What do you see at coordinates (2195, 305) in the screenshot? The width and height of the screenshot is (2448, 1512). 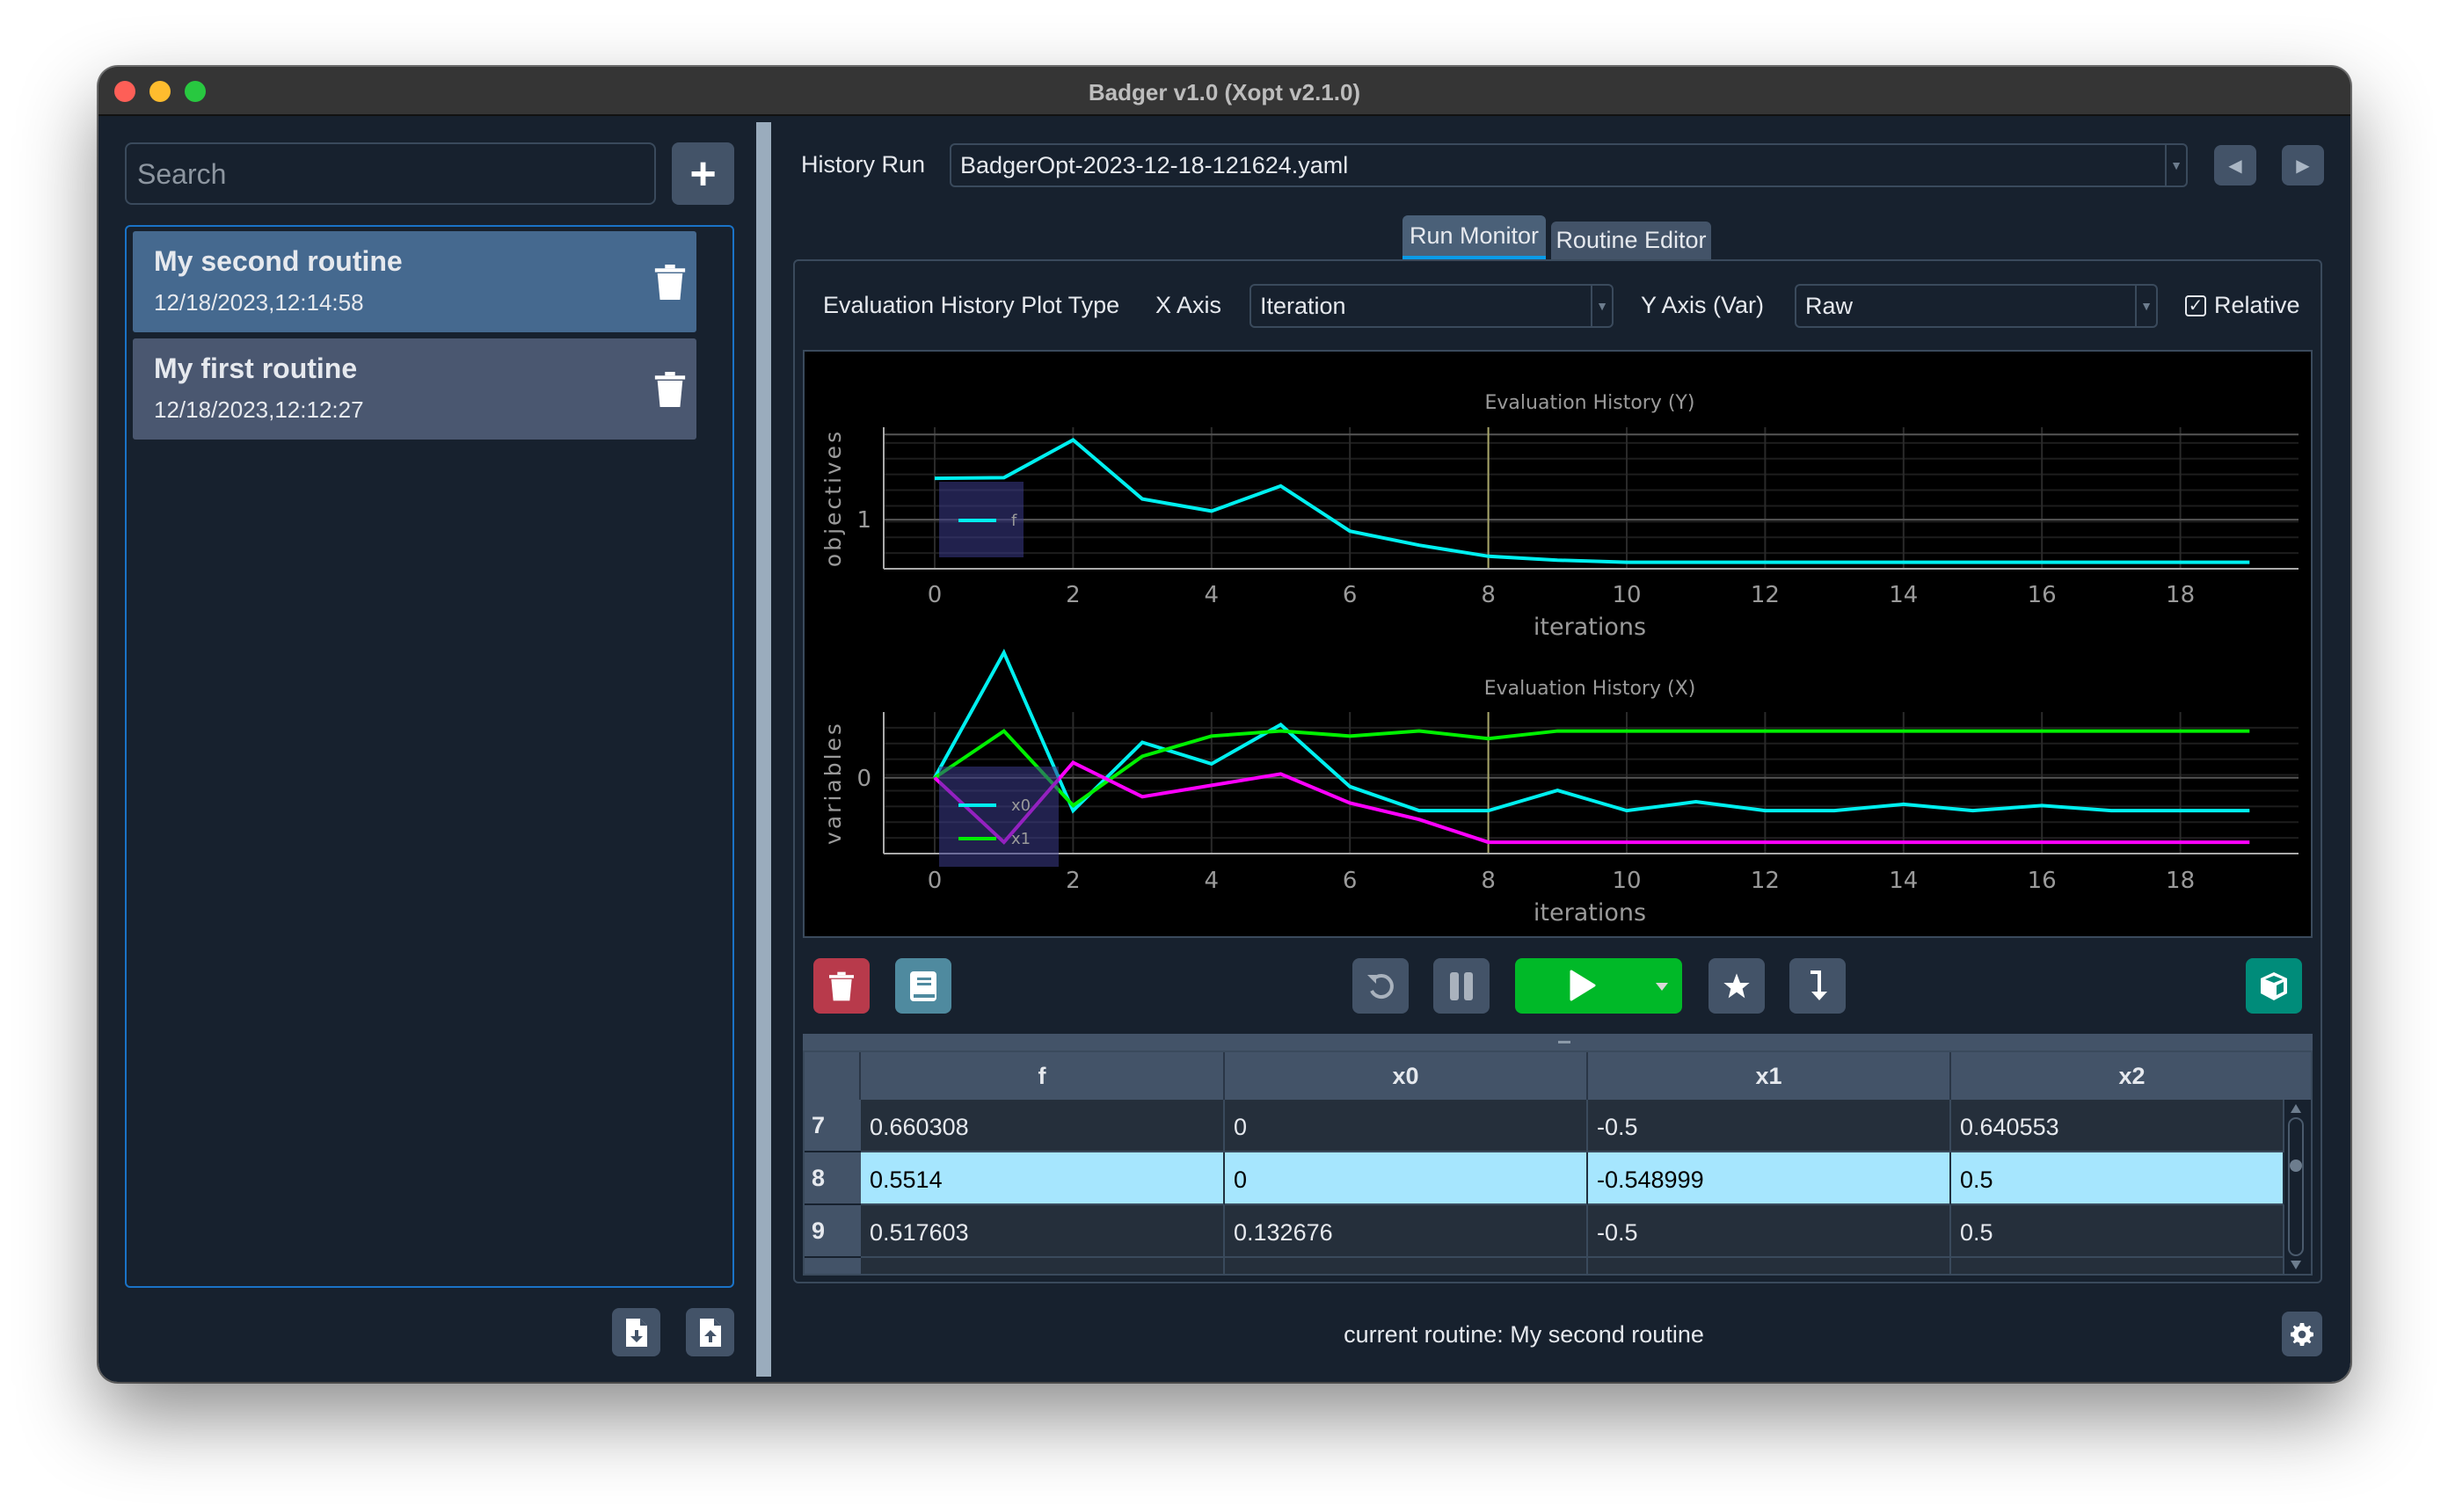 I see `relative-checkbox: ✓` at bounding box center [2195, 305].